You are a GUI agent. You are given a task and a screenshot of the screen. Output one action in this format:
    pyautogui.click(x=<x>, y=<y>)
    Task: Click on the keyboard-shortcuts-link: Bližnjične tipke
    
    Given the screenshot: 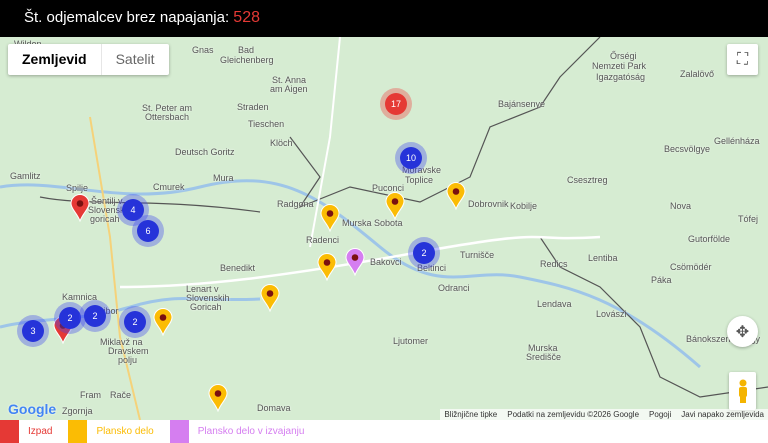 What is the action you would take?
    pyautogui.click(x=470, y=414)
    